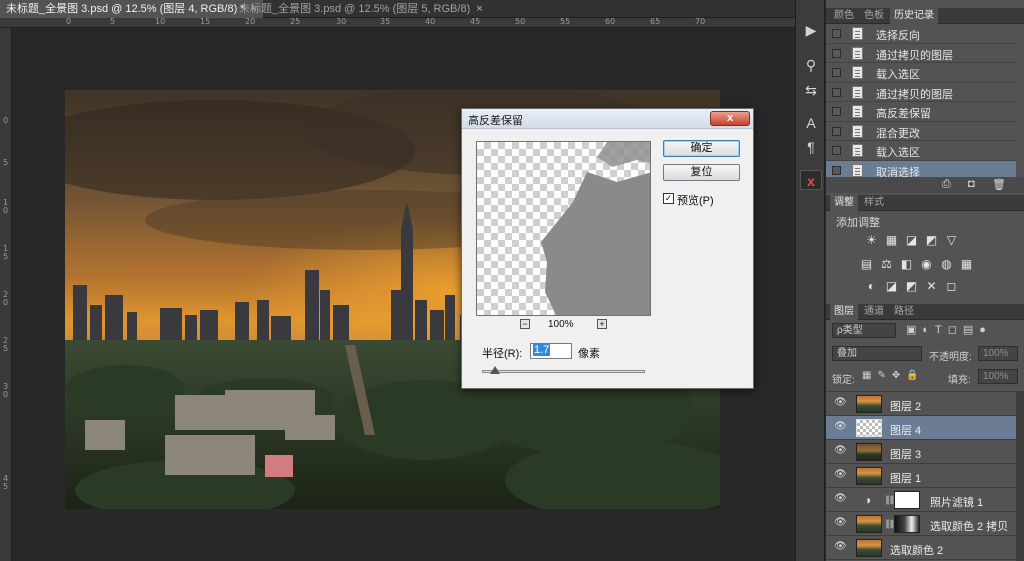 The width and height of the screenshot is (1024, 561). I want to click on layer-row: 👁 ⛓ 选取颜色 2 拷贝, so click(921, 524).